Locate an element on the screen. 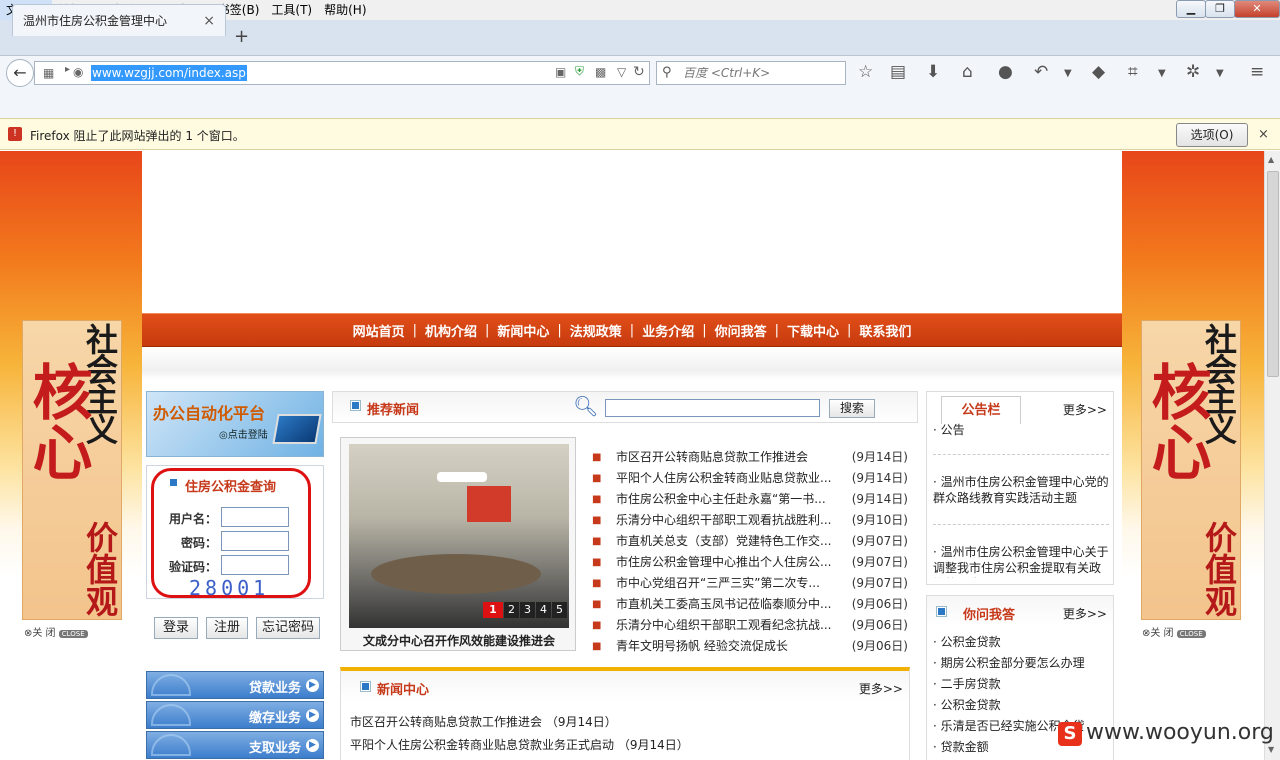 The image size is (1280, 760). scroll-thumb is located at coordinates (1273, 274).